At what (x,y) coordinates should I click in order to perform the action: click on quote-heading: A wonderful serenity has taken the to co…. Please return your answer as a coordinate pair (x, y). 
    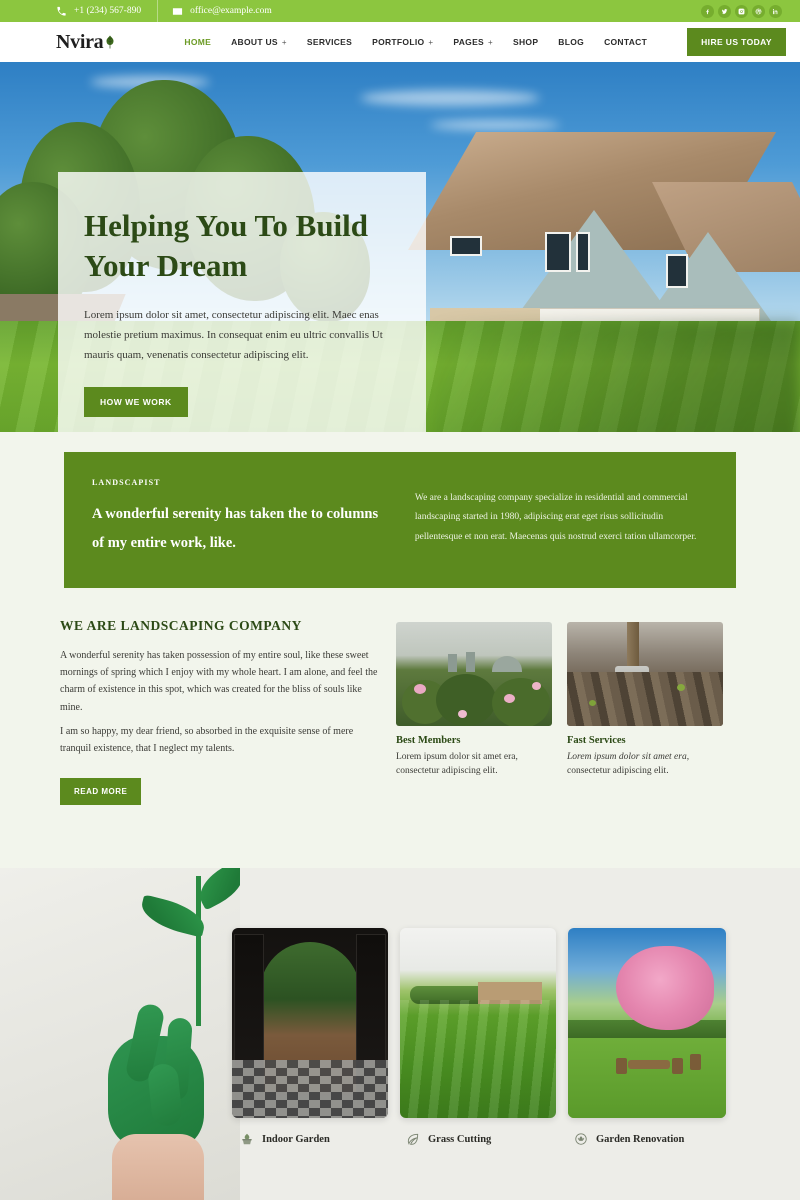
    Looking at the image, I should click on (235, 528).